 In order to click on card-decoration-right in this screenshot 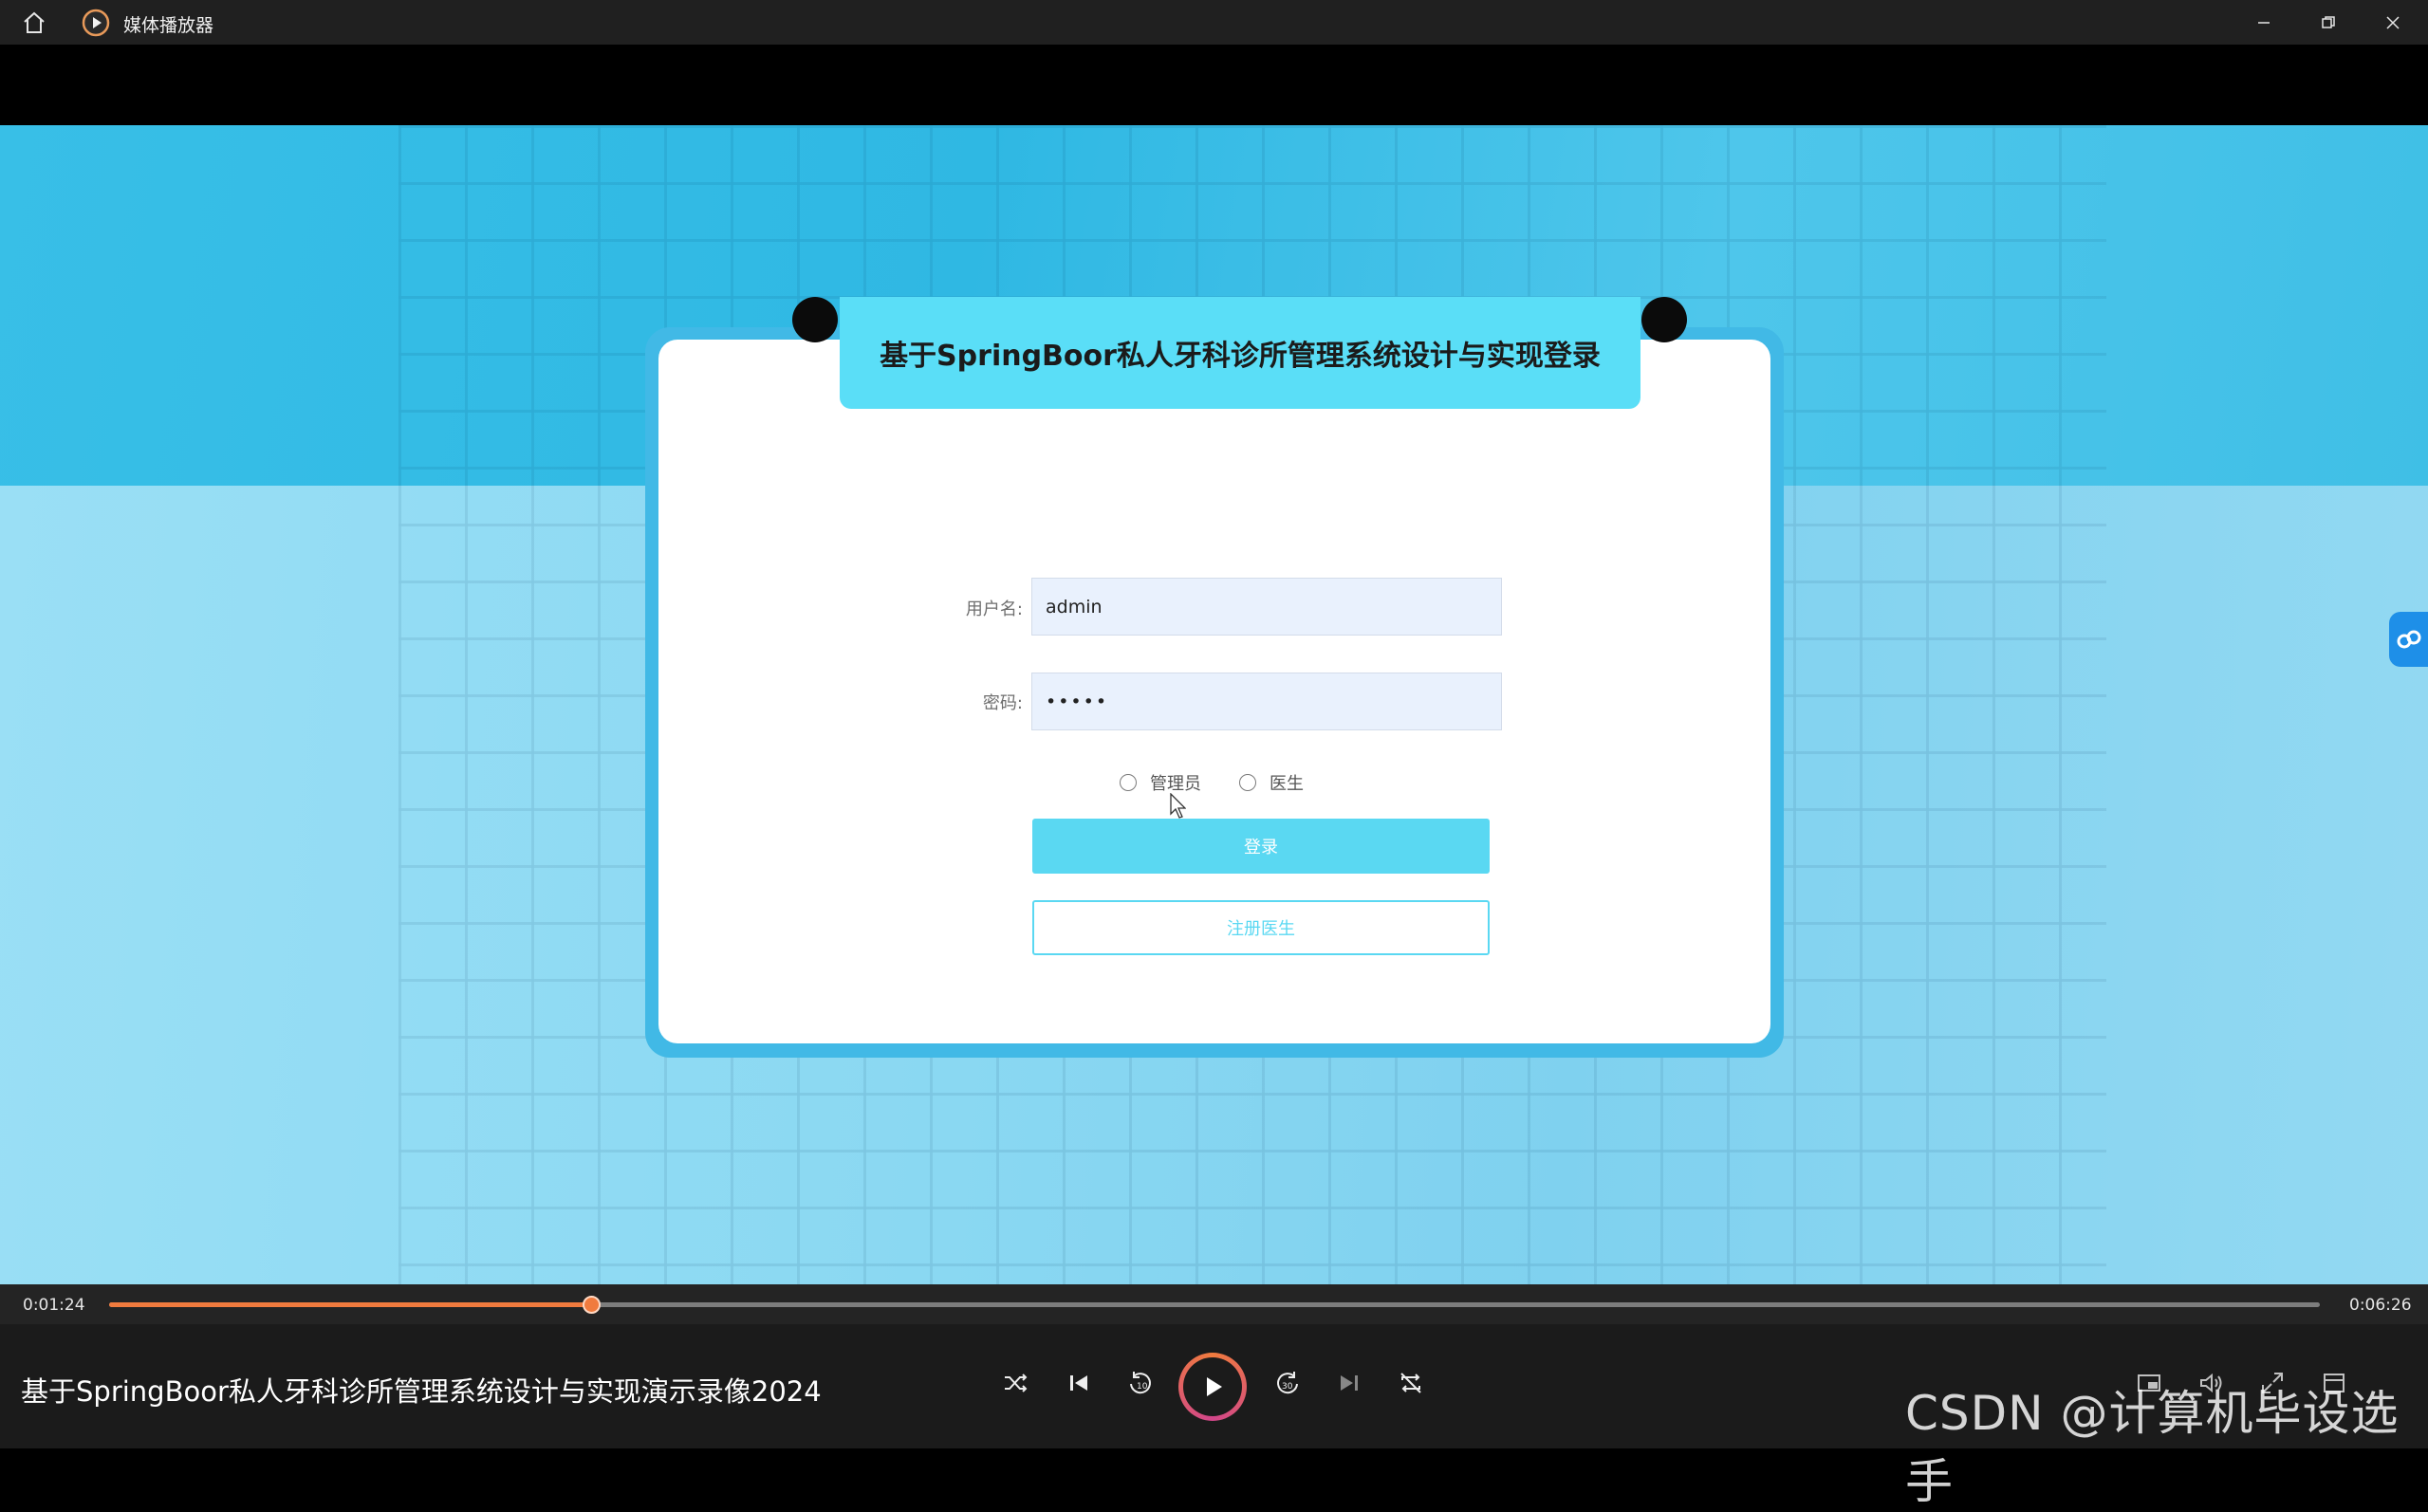, I will do `click(1664, 319)`.